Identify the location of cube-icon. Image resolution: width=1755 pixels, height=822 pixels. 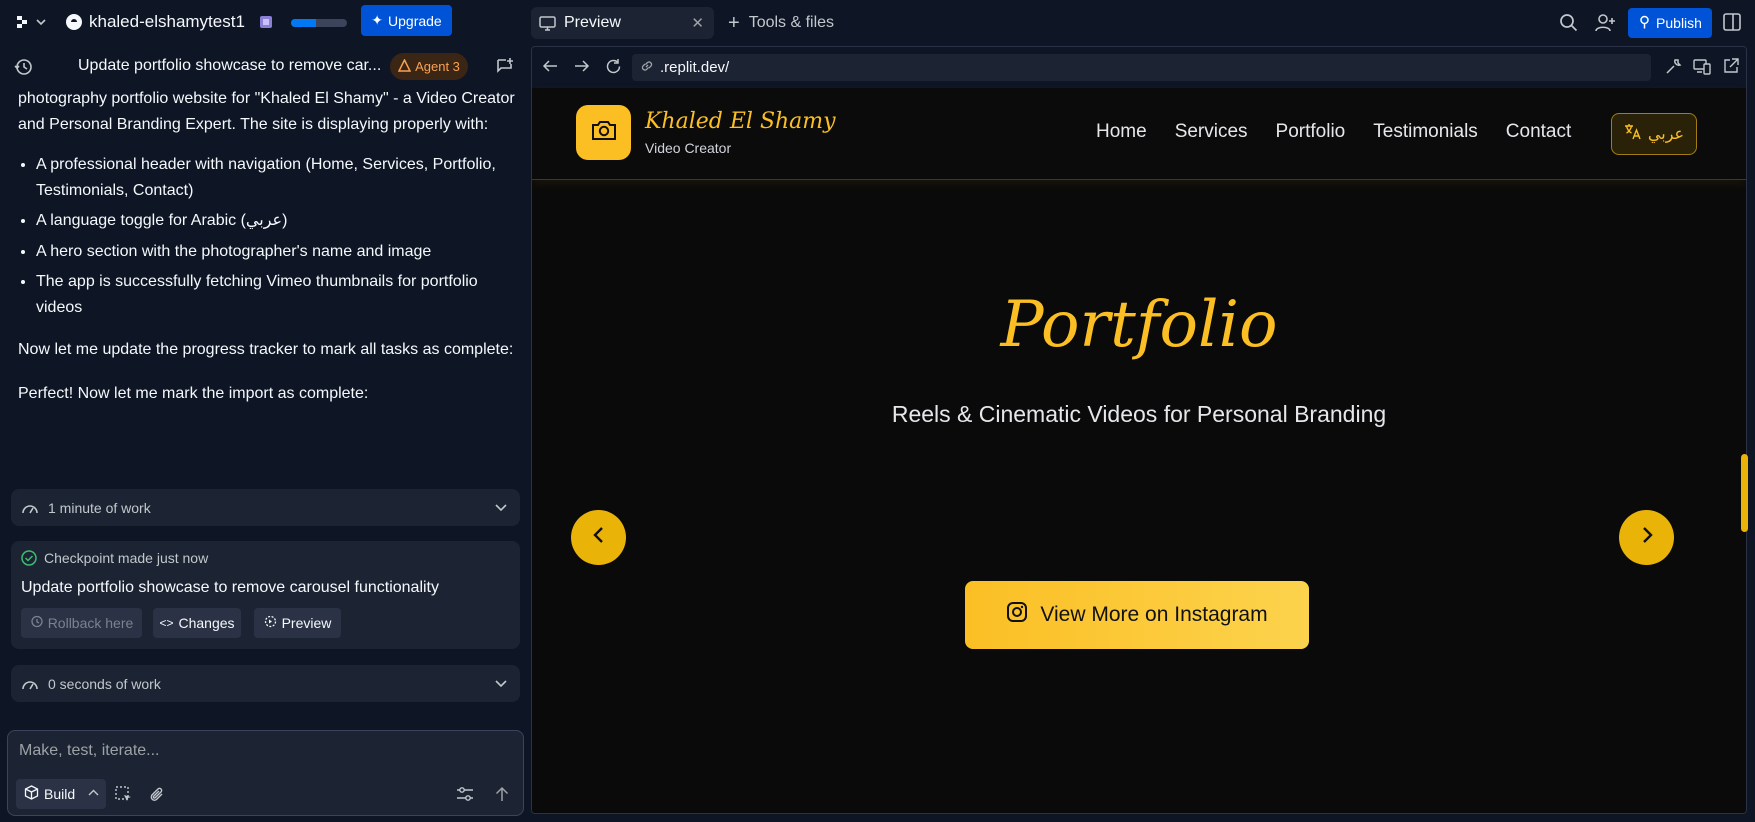
(31, 794).